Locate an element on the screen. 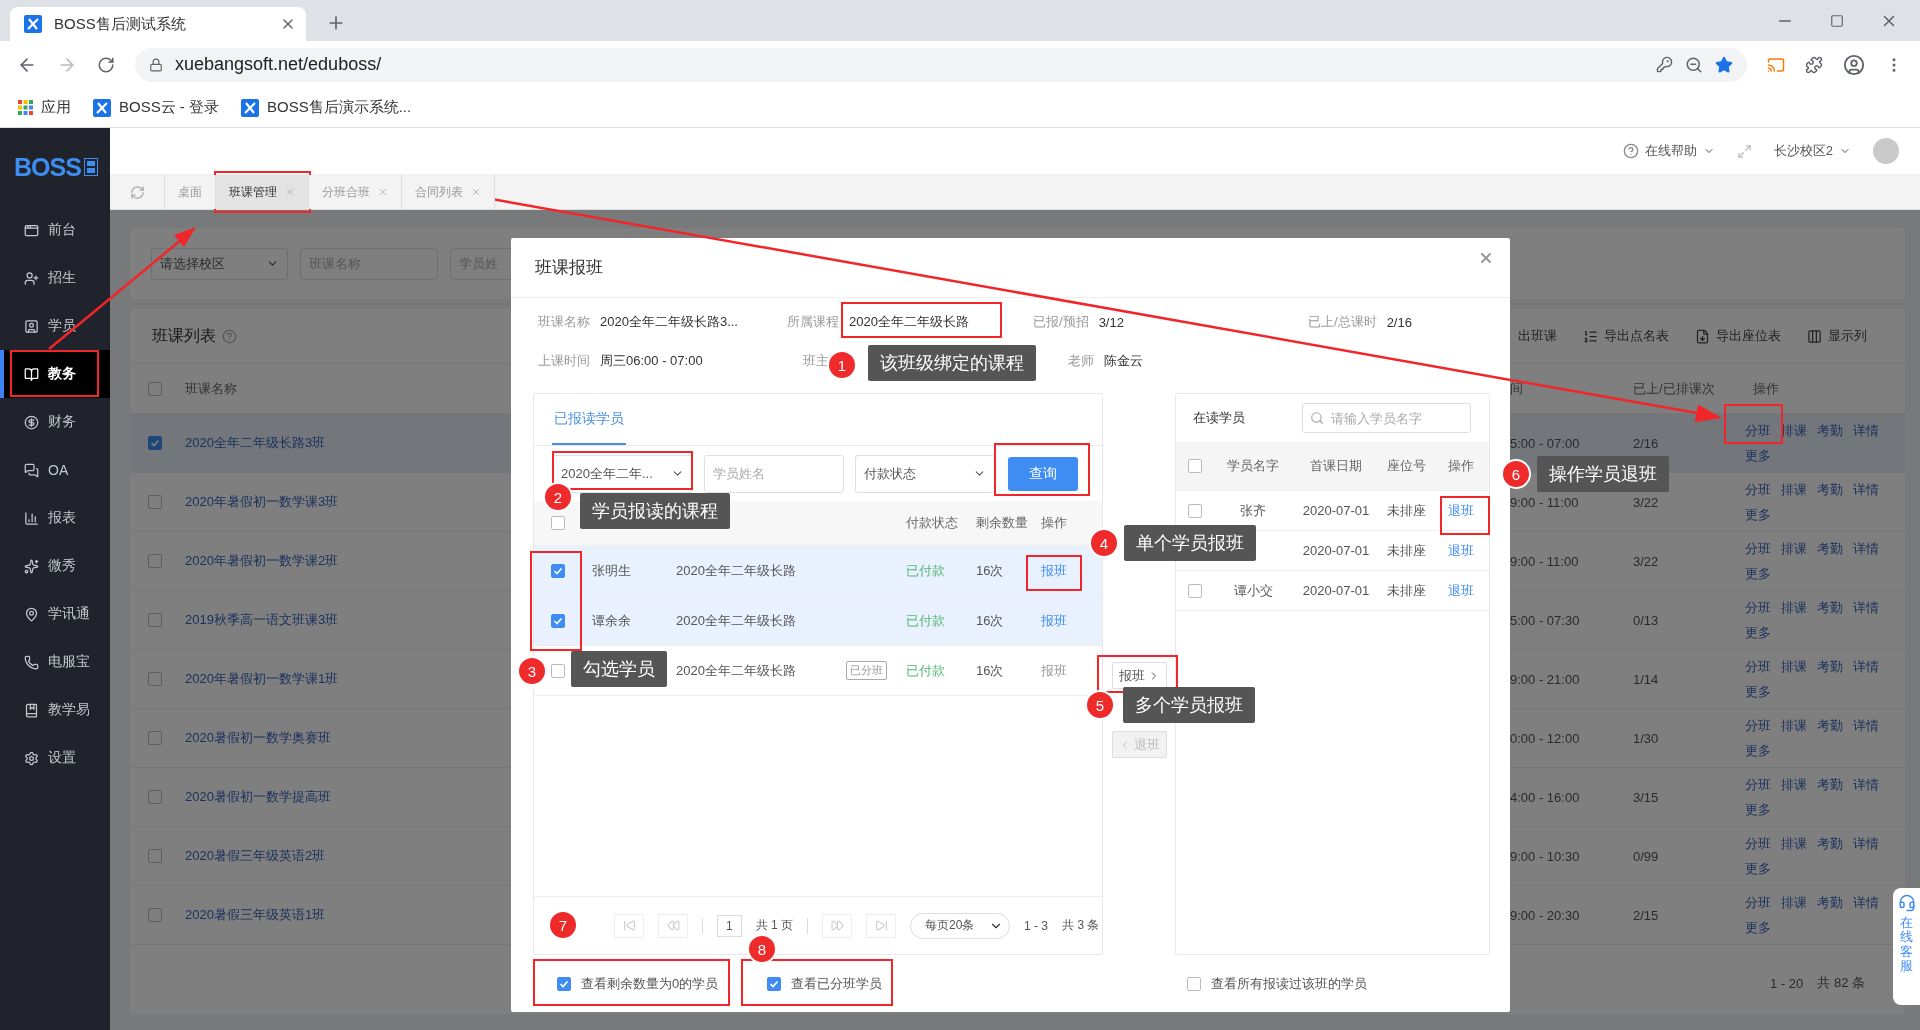 This screenshot has width=1920, height=1030. previous-page-icon is located at coordinates (673, 925).